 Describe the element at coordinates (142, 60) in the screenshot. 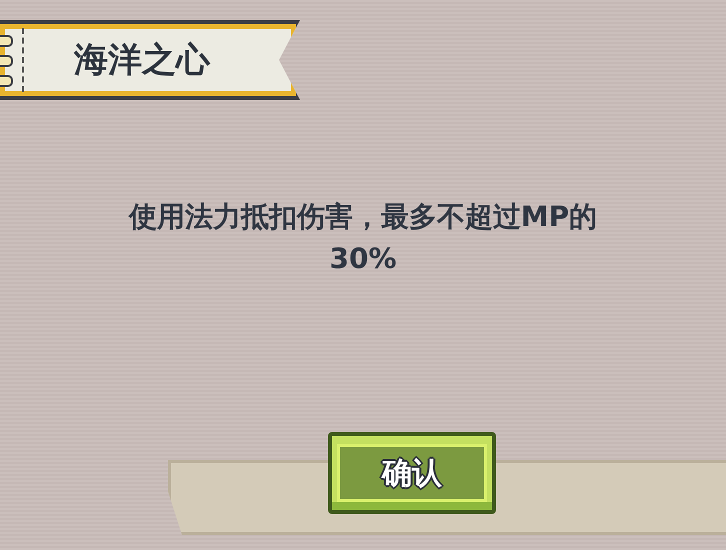

I see `dialog-title: 海洋之心` at that location.